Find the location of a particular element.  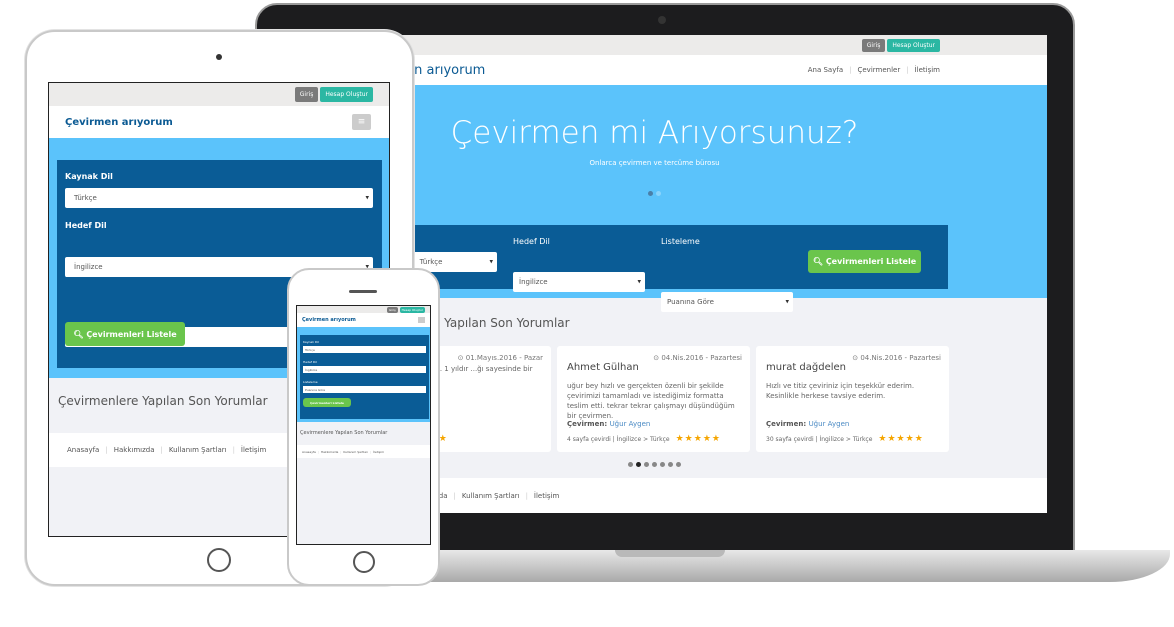

menu-icon: ≡ is located at coordinates (361, 122).